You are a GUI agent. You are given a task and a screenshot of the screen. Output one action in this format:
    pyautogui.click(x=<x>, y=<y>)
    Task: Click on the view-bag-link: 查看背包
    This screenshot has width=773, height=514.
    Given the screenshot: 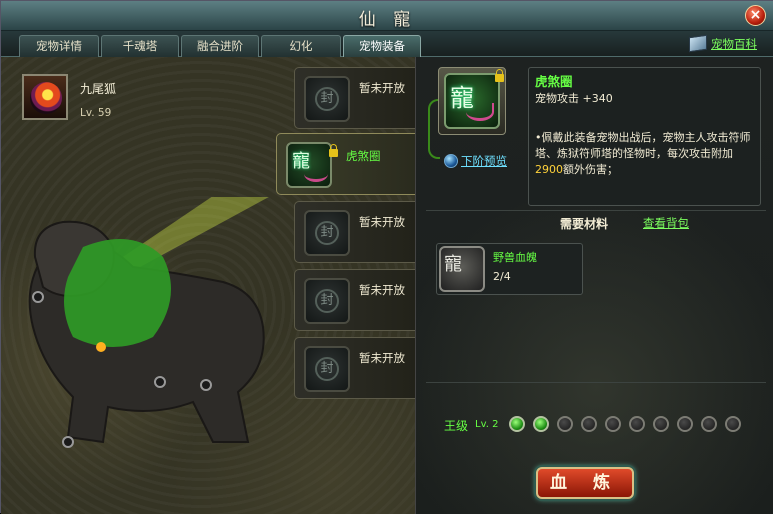 What is the action you would take?
    pyautogui.click(x=666, y=223)
    